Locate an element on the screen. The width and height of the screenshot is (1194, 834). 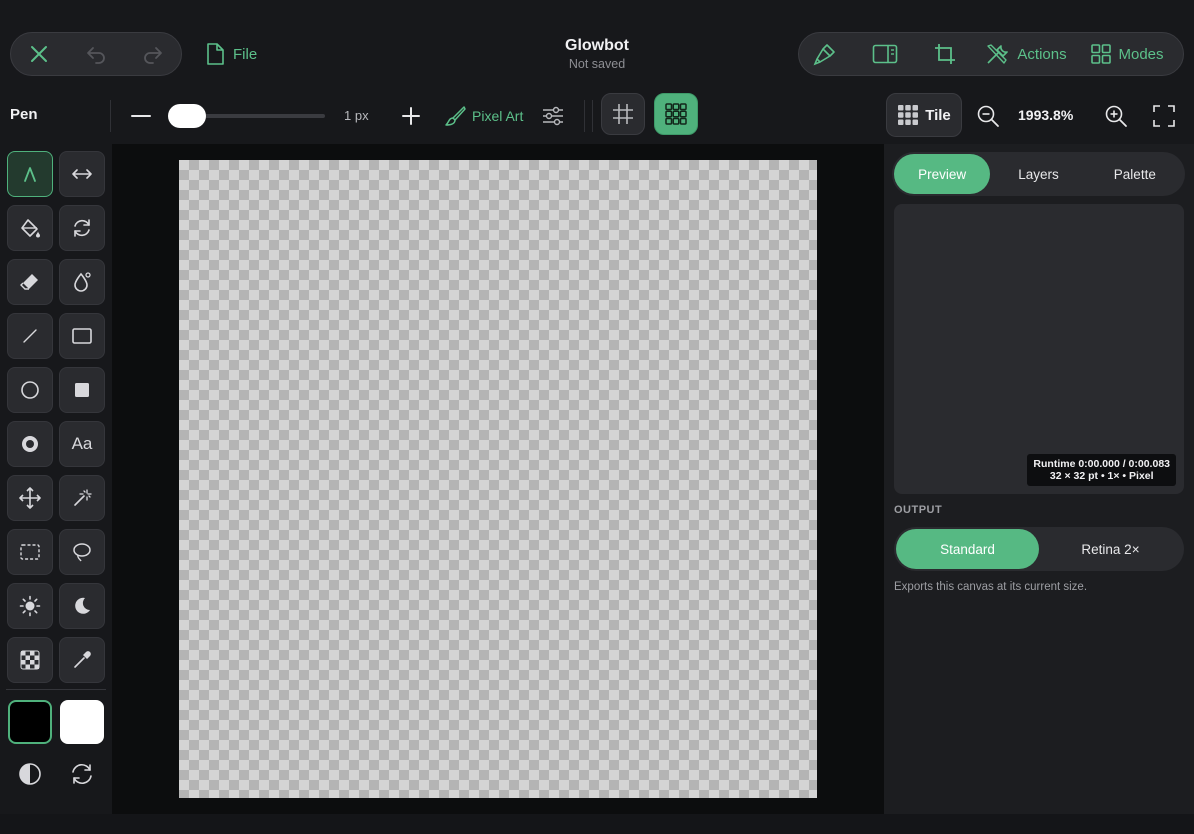
eraser-icon is located at coordinates (29, 282).